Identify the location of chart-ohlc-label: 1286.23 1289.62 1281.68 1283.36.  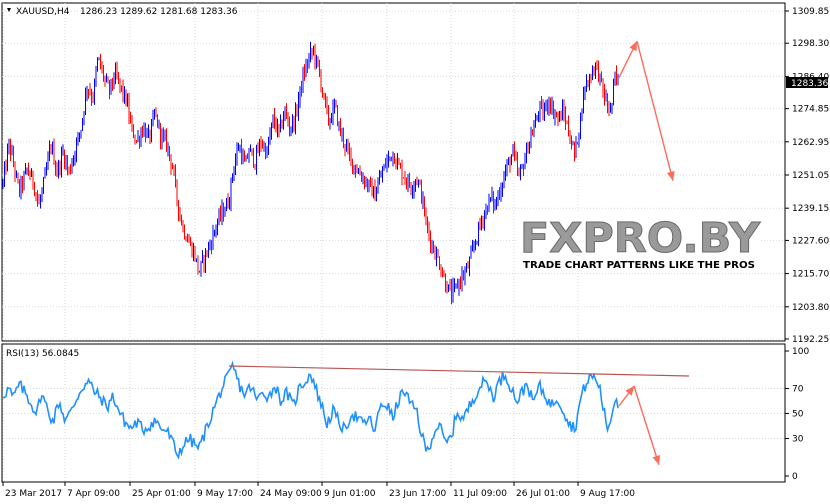
(159, 12).